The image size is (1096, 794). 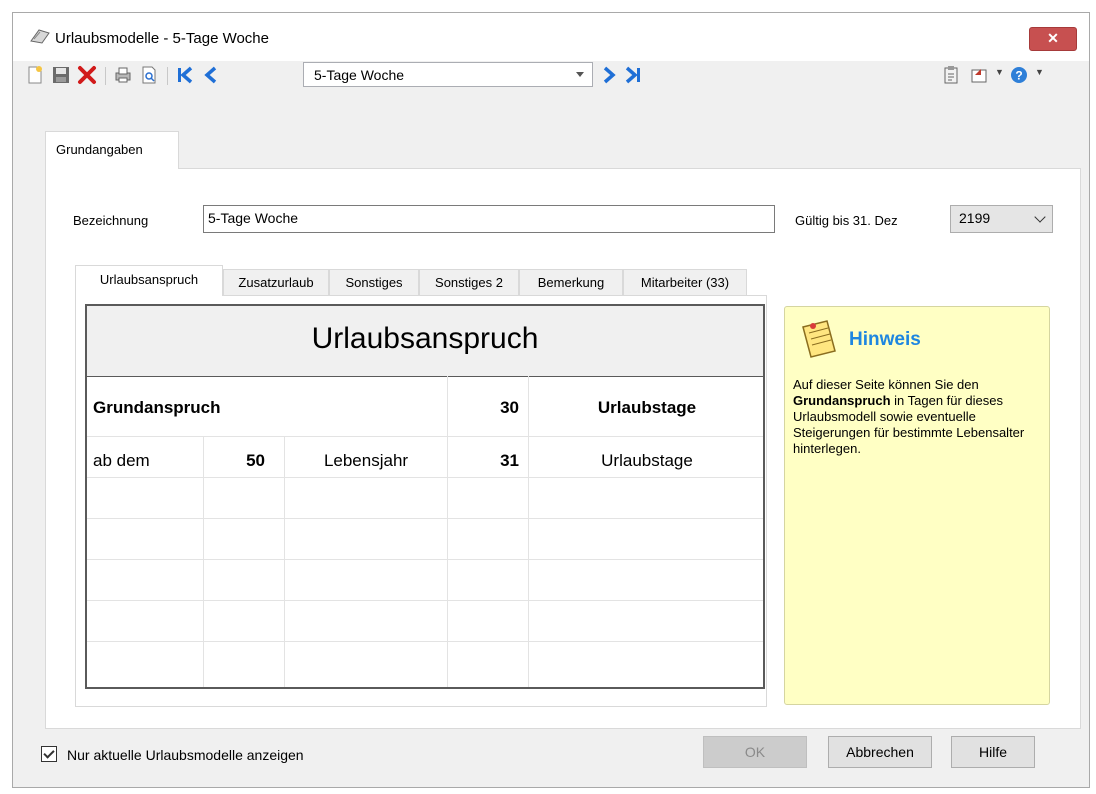 I want to click on tab-bemerkung: Bemerkung, so click(x=571, y=282).